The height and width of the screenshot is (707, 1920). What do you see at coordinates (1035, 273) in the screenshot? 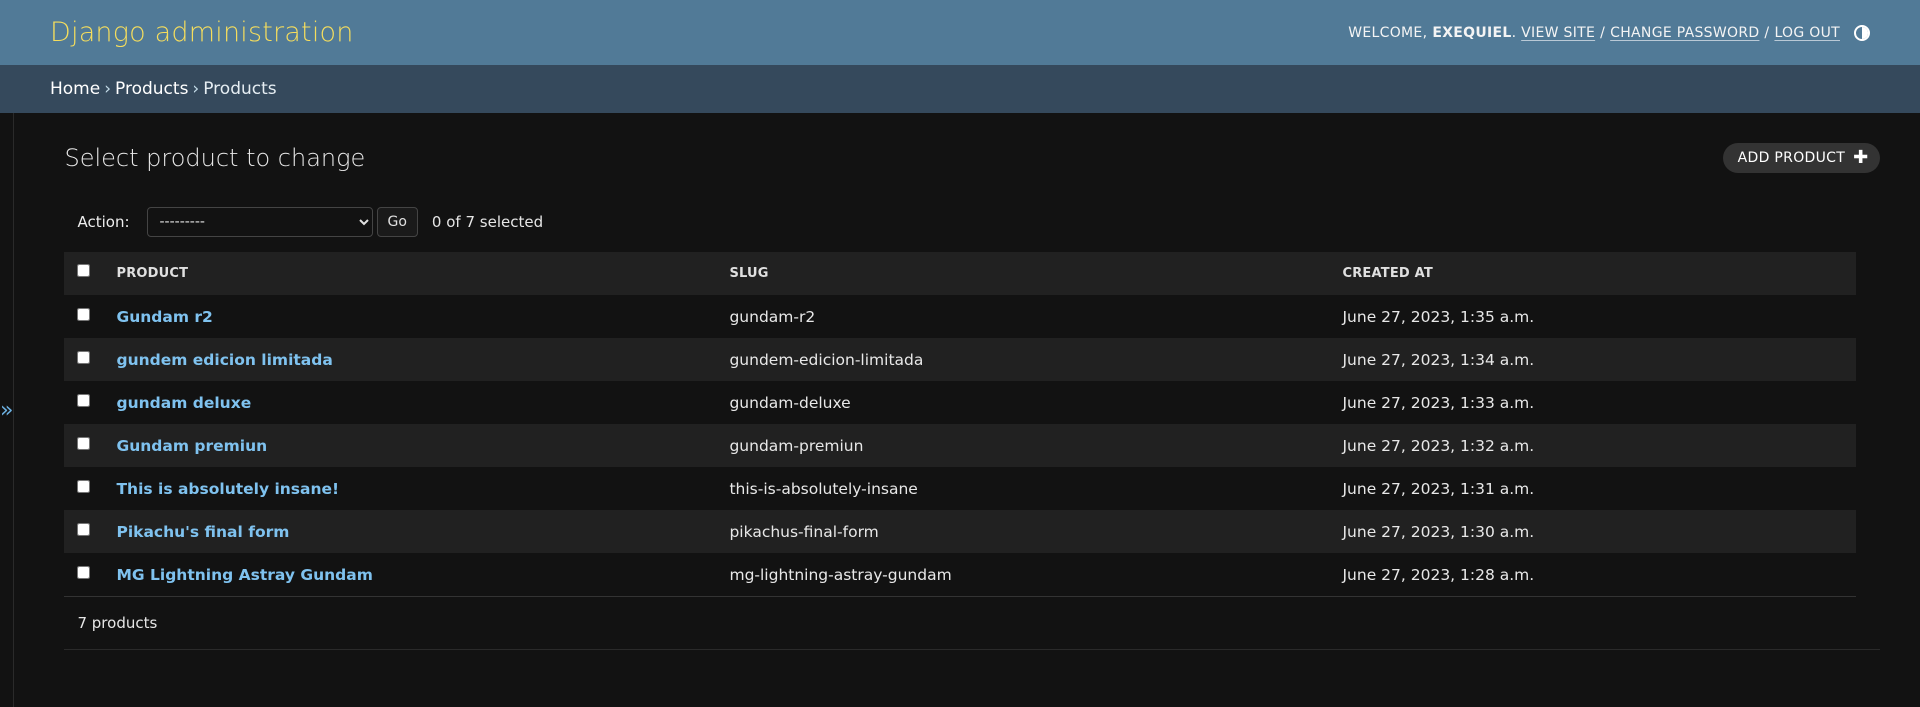
I see `column-header-slug: SLUG` at bounding box center [1035, 273].